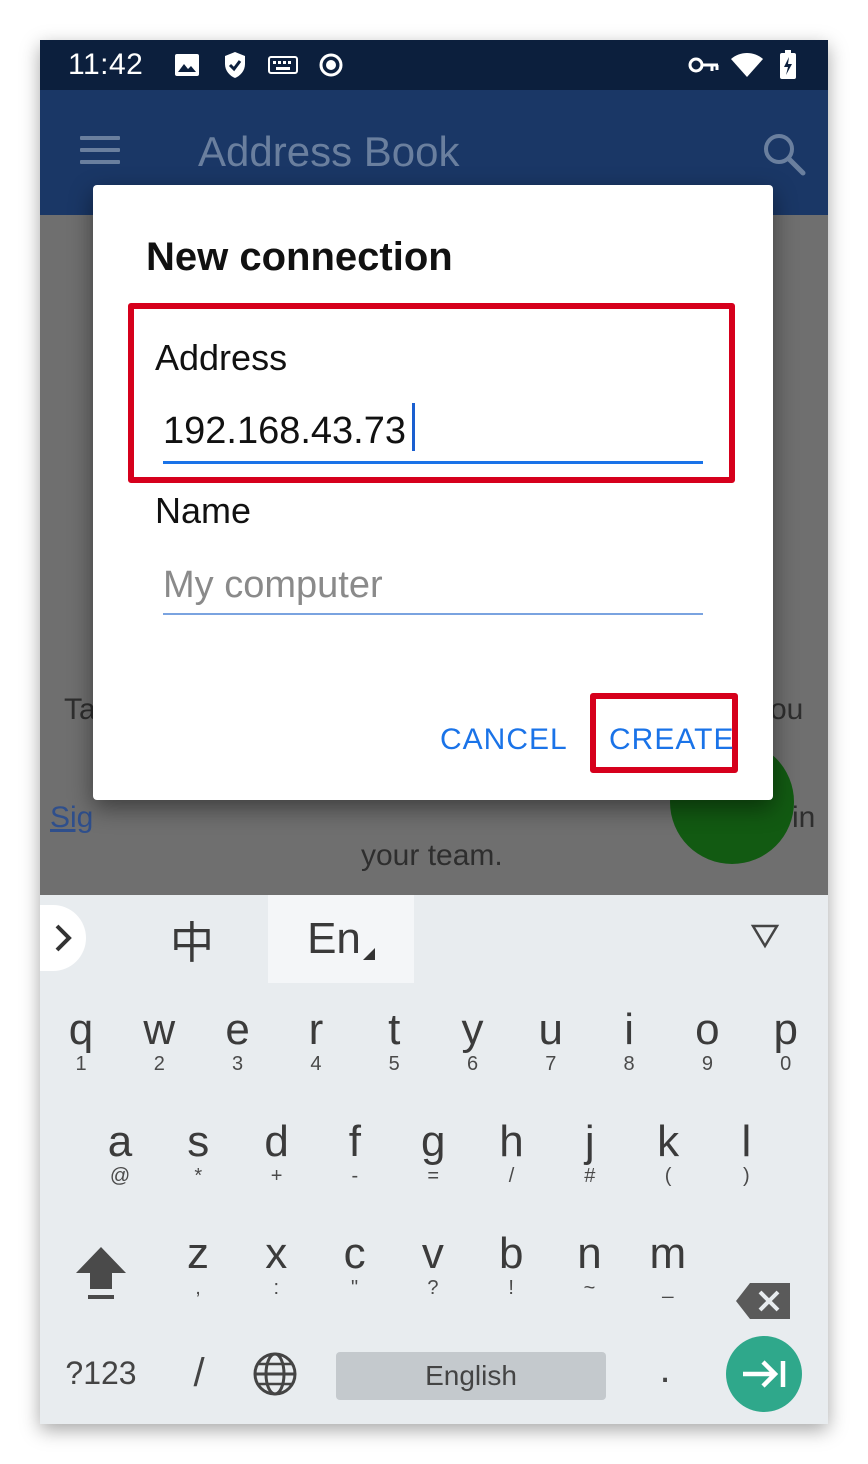 Image resolution: width=868 pixels, height=1464 pixels. I want to click on create-button: CREATE, so click(671, 740).